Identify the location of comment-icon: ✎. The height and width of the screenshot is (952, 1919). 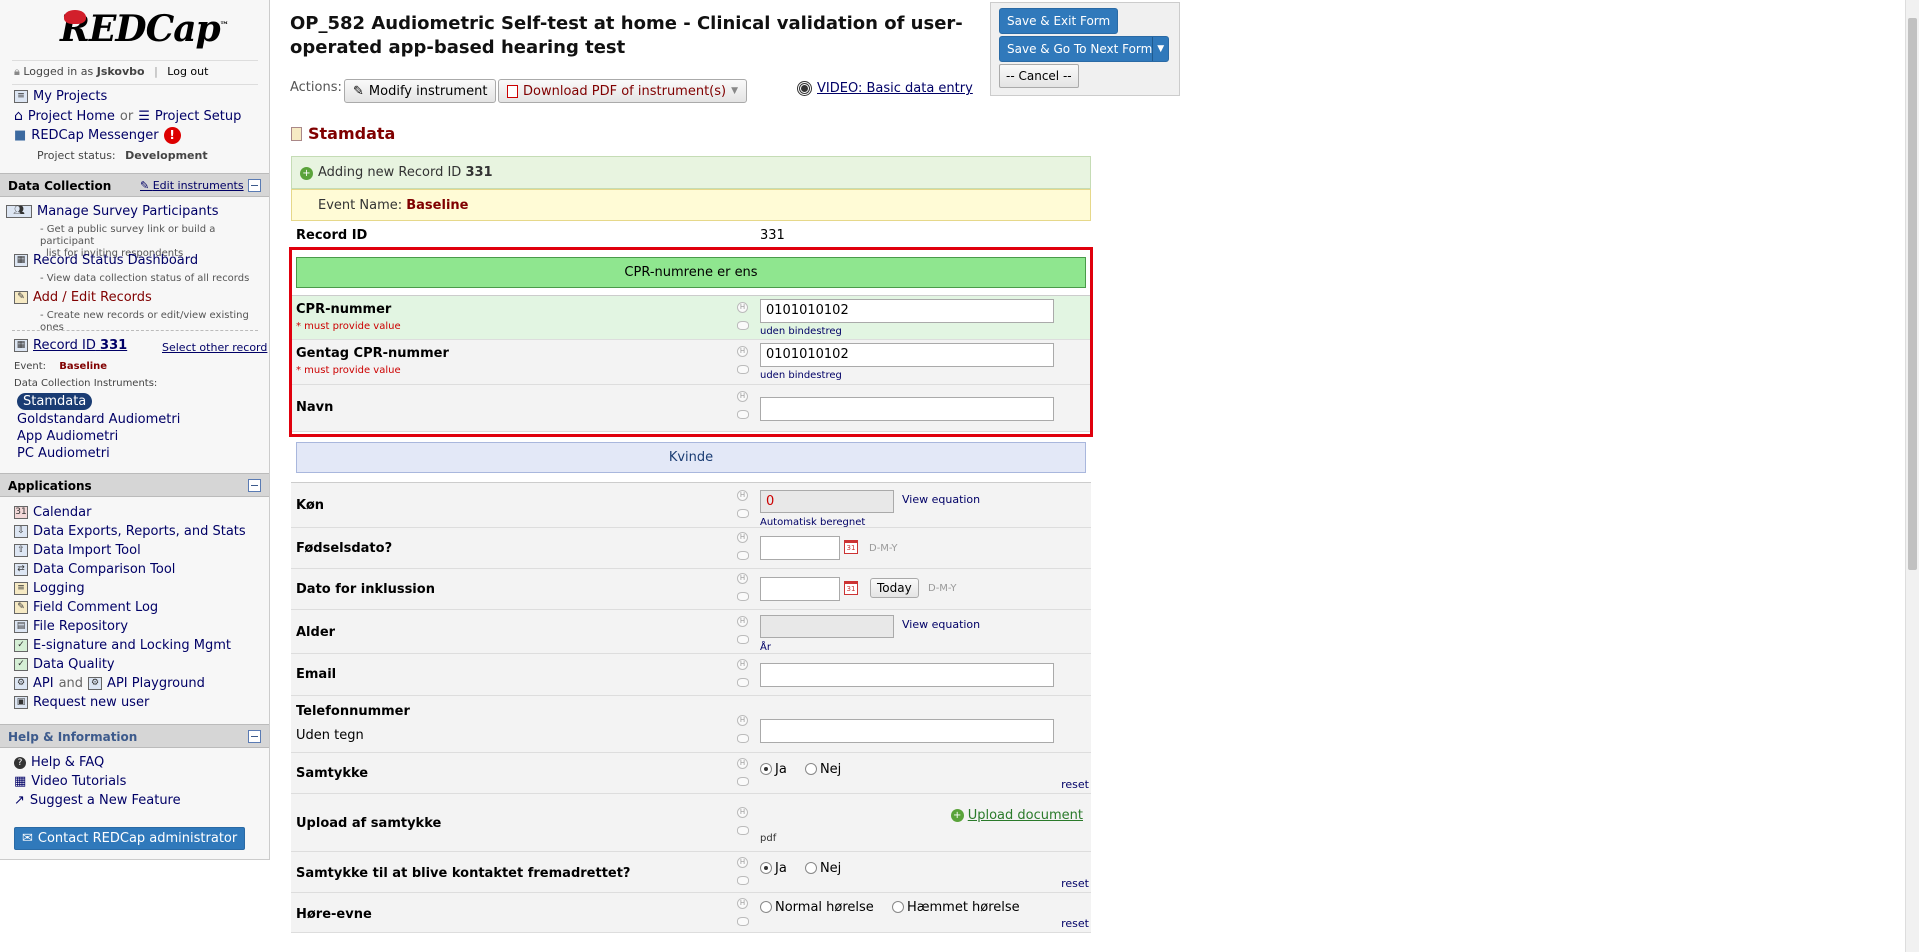
(21, 607).